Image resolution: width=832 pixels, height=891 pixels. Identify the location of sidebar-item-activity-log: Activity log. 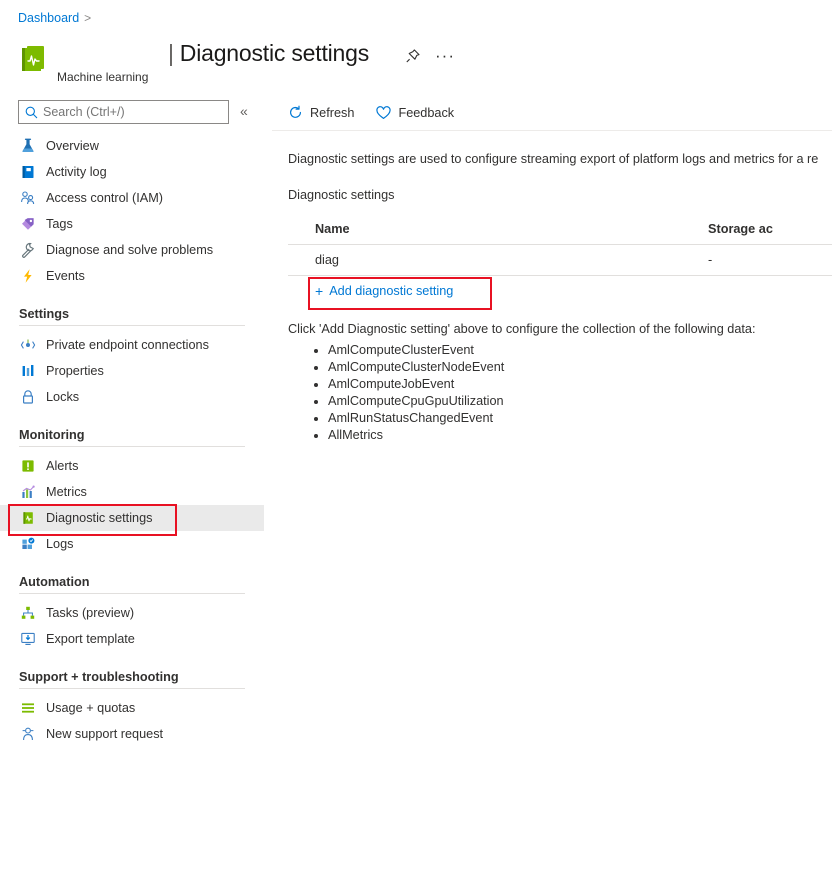
(136, 172).